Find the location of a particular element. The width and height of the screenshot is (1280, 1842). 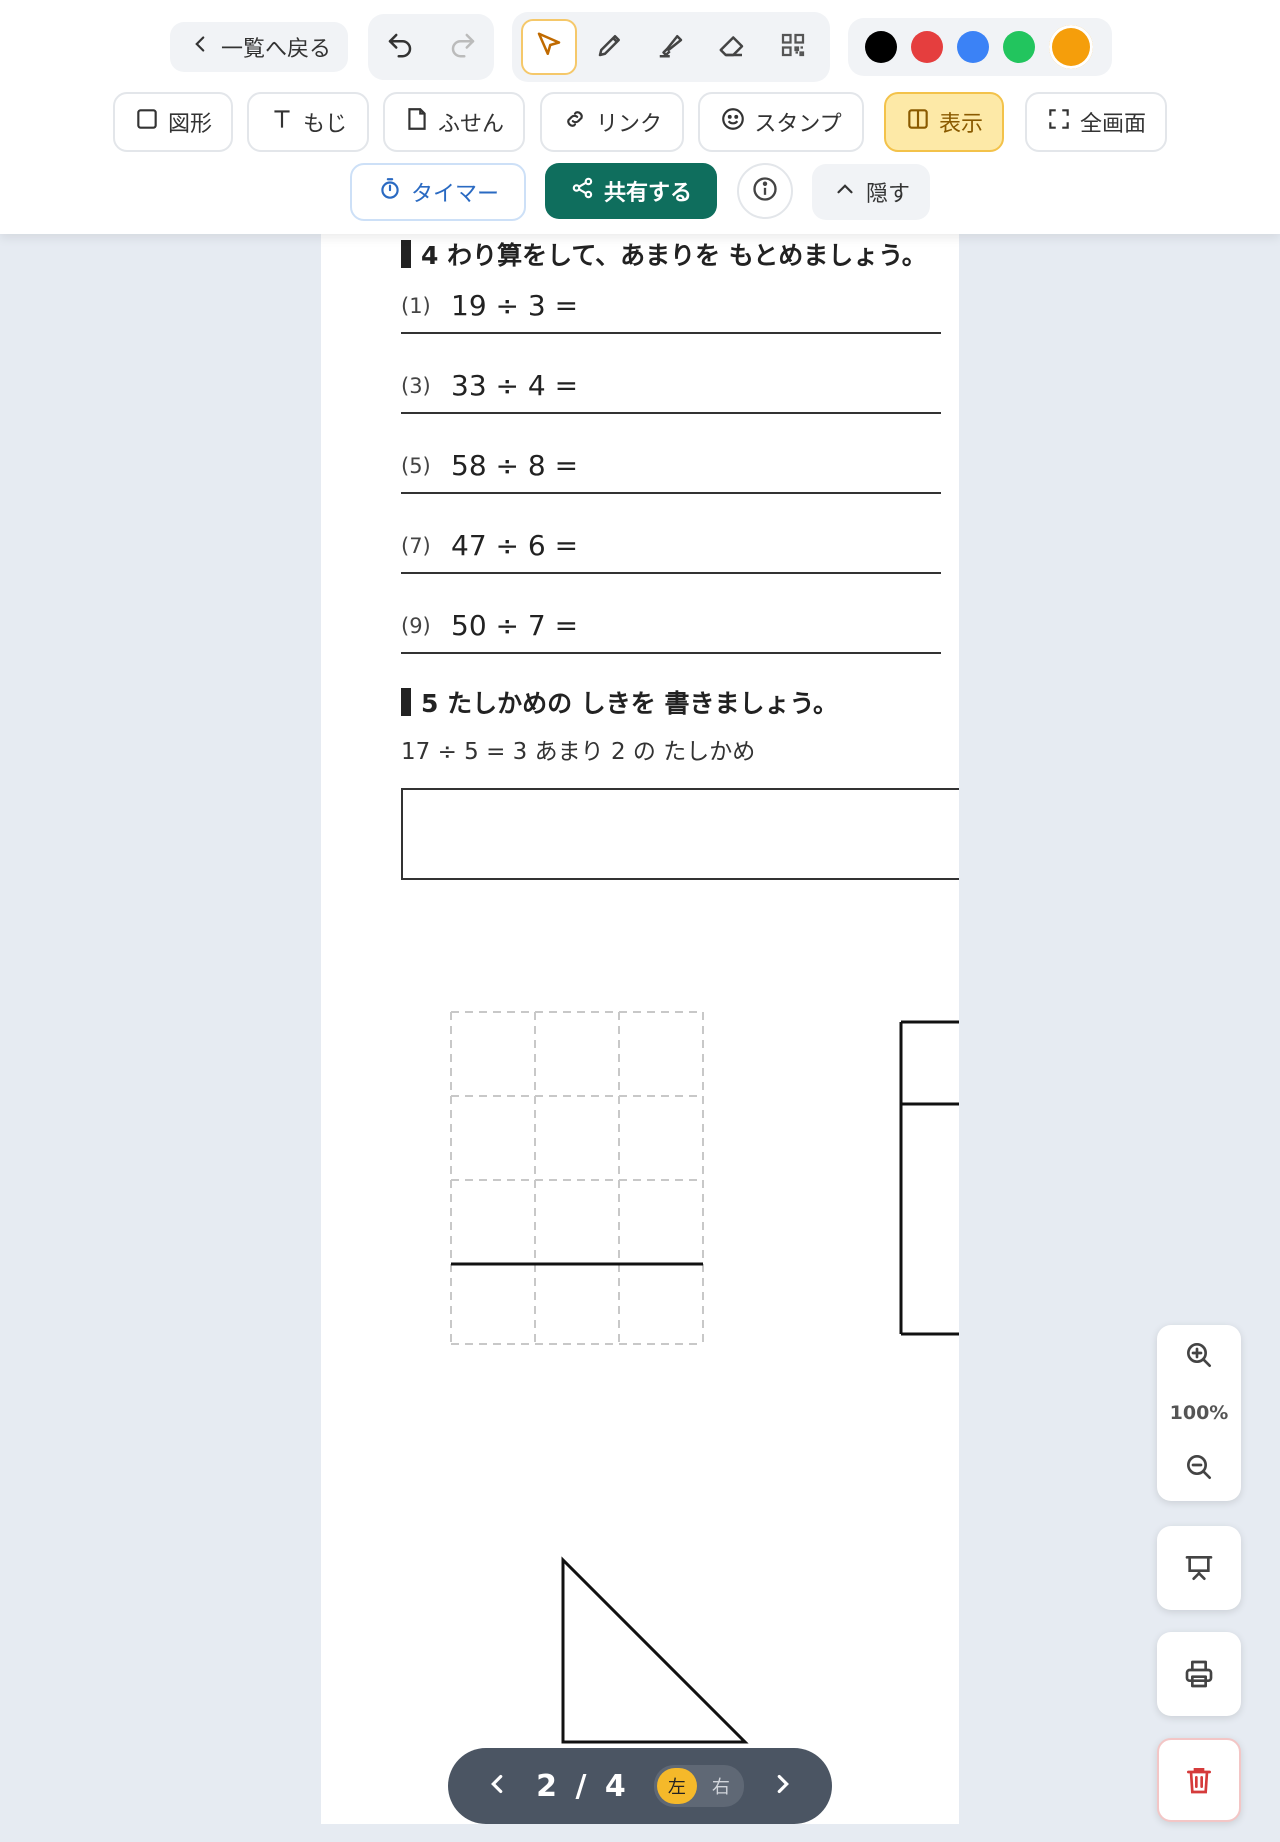

info-icon is located at coordinates (765, 191).